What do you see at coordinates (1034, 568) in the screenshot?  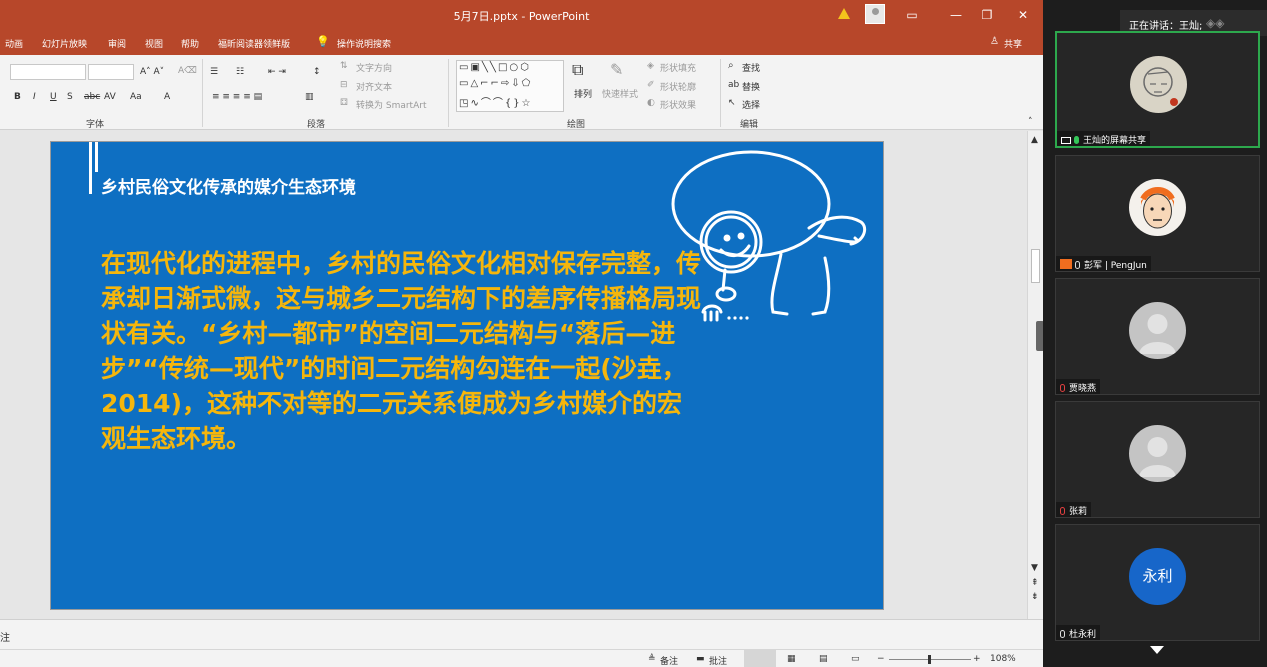 I see `scroll-down-icon: ▼` at bounding box center [1034, 568].